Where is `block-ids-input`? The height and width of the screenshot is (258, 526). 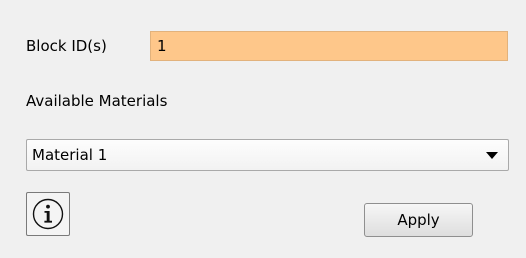 block-ids-input is located at coordinates (329, 46).